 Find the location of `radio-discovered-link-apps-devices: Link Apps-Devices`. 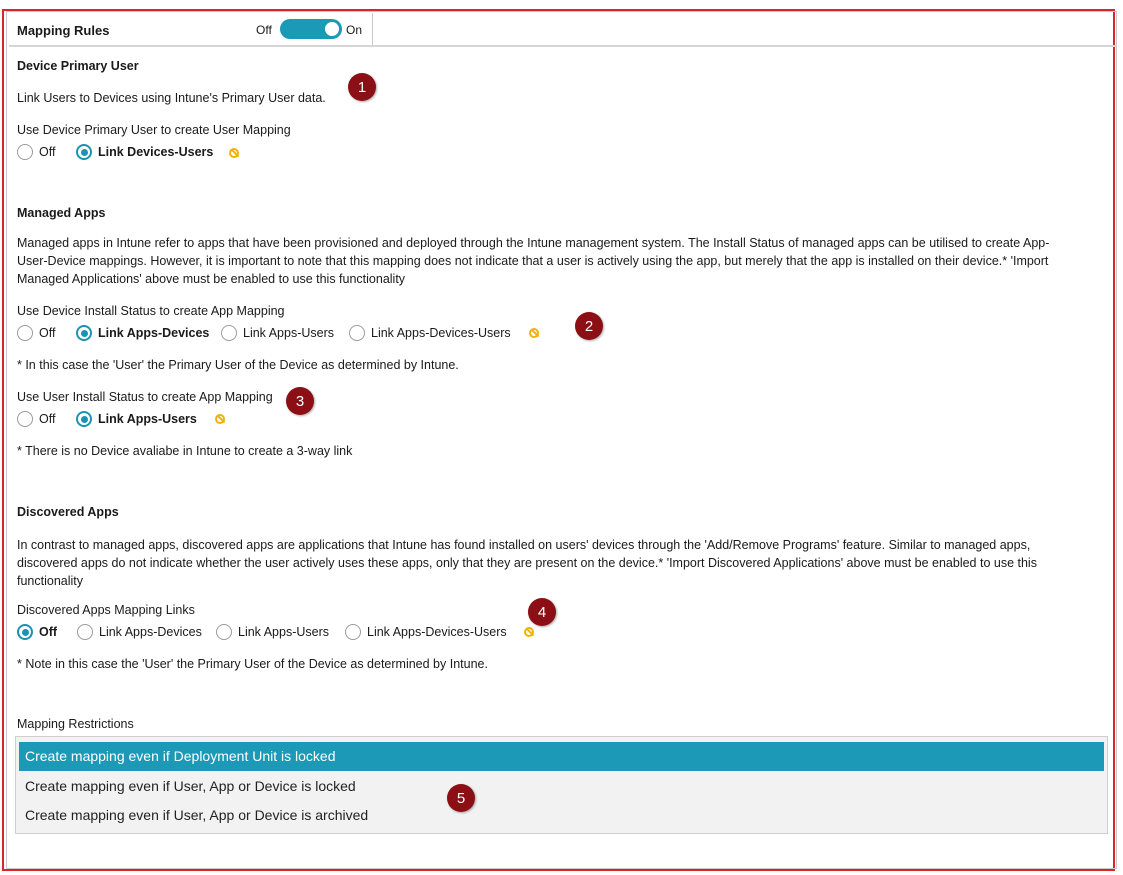

radio-discovered-link-apps-devices: Link Apps-Devices is located at coordinates (139, 632).